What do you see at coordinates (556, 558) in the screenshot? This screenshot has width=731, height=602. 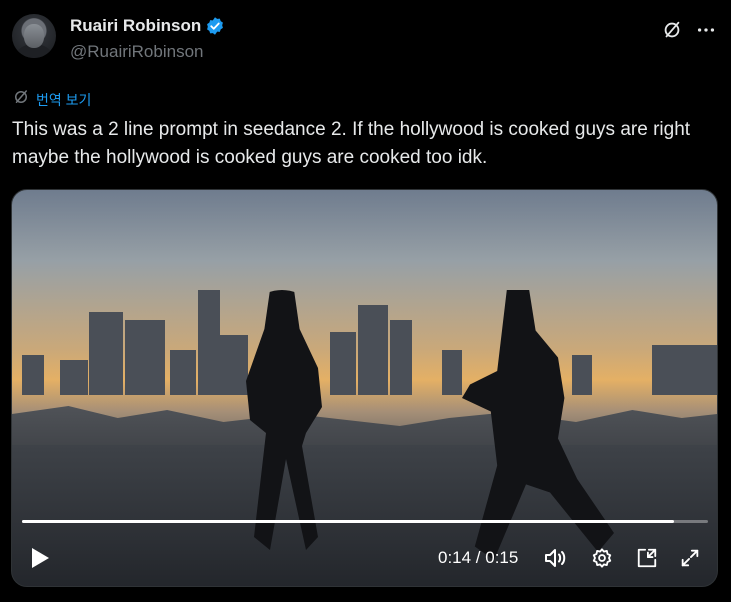 I see `volume-icon` at bounding box center [556, 558].